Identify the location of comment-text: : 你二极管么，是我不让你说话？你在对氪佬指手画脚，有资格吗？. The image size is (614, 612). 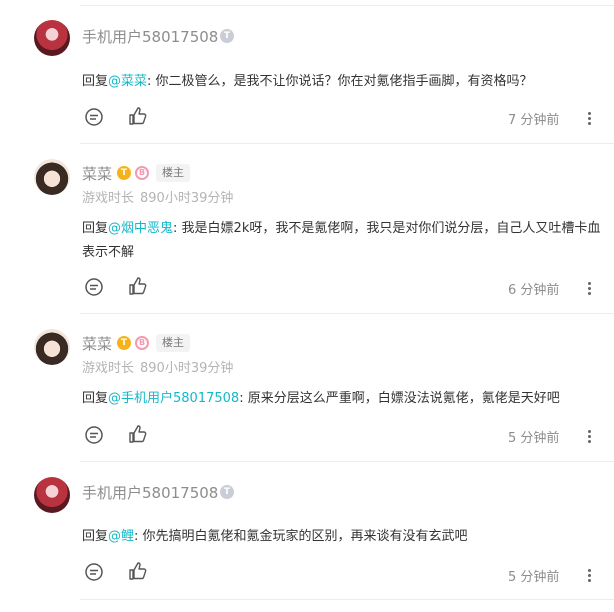
(340, 81).